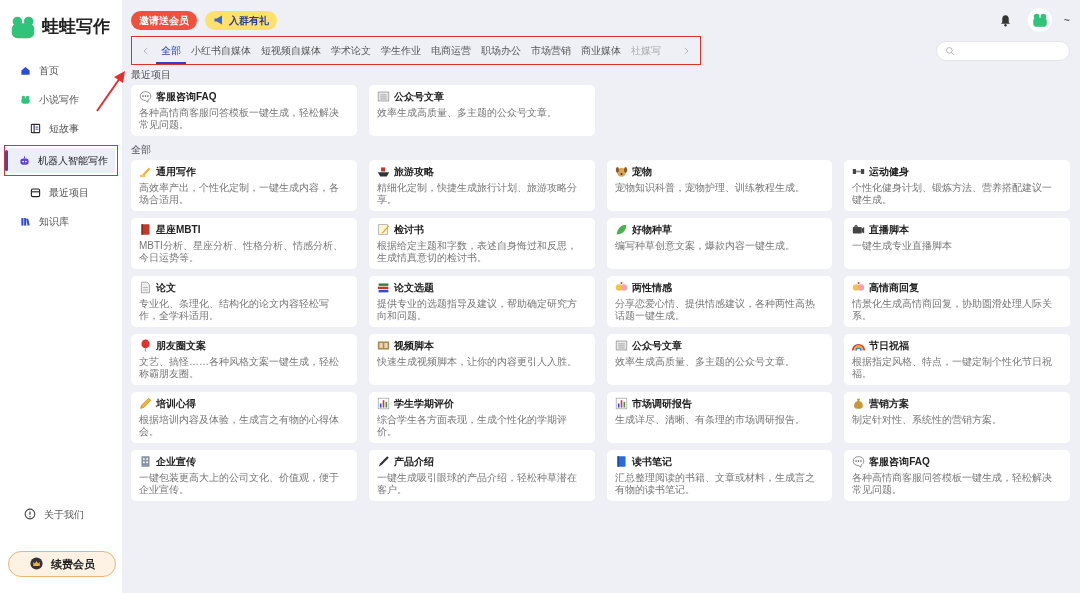 The height and width of the screenshot is (593, 1080). What do you see at coordinates (413, 461) in the screenshot?
I see `card-title: 产品介绍` at bounding box center [413, 461].